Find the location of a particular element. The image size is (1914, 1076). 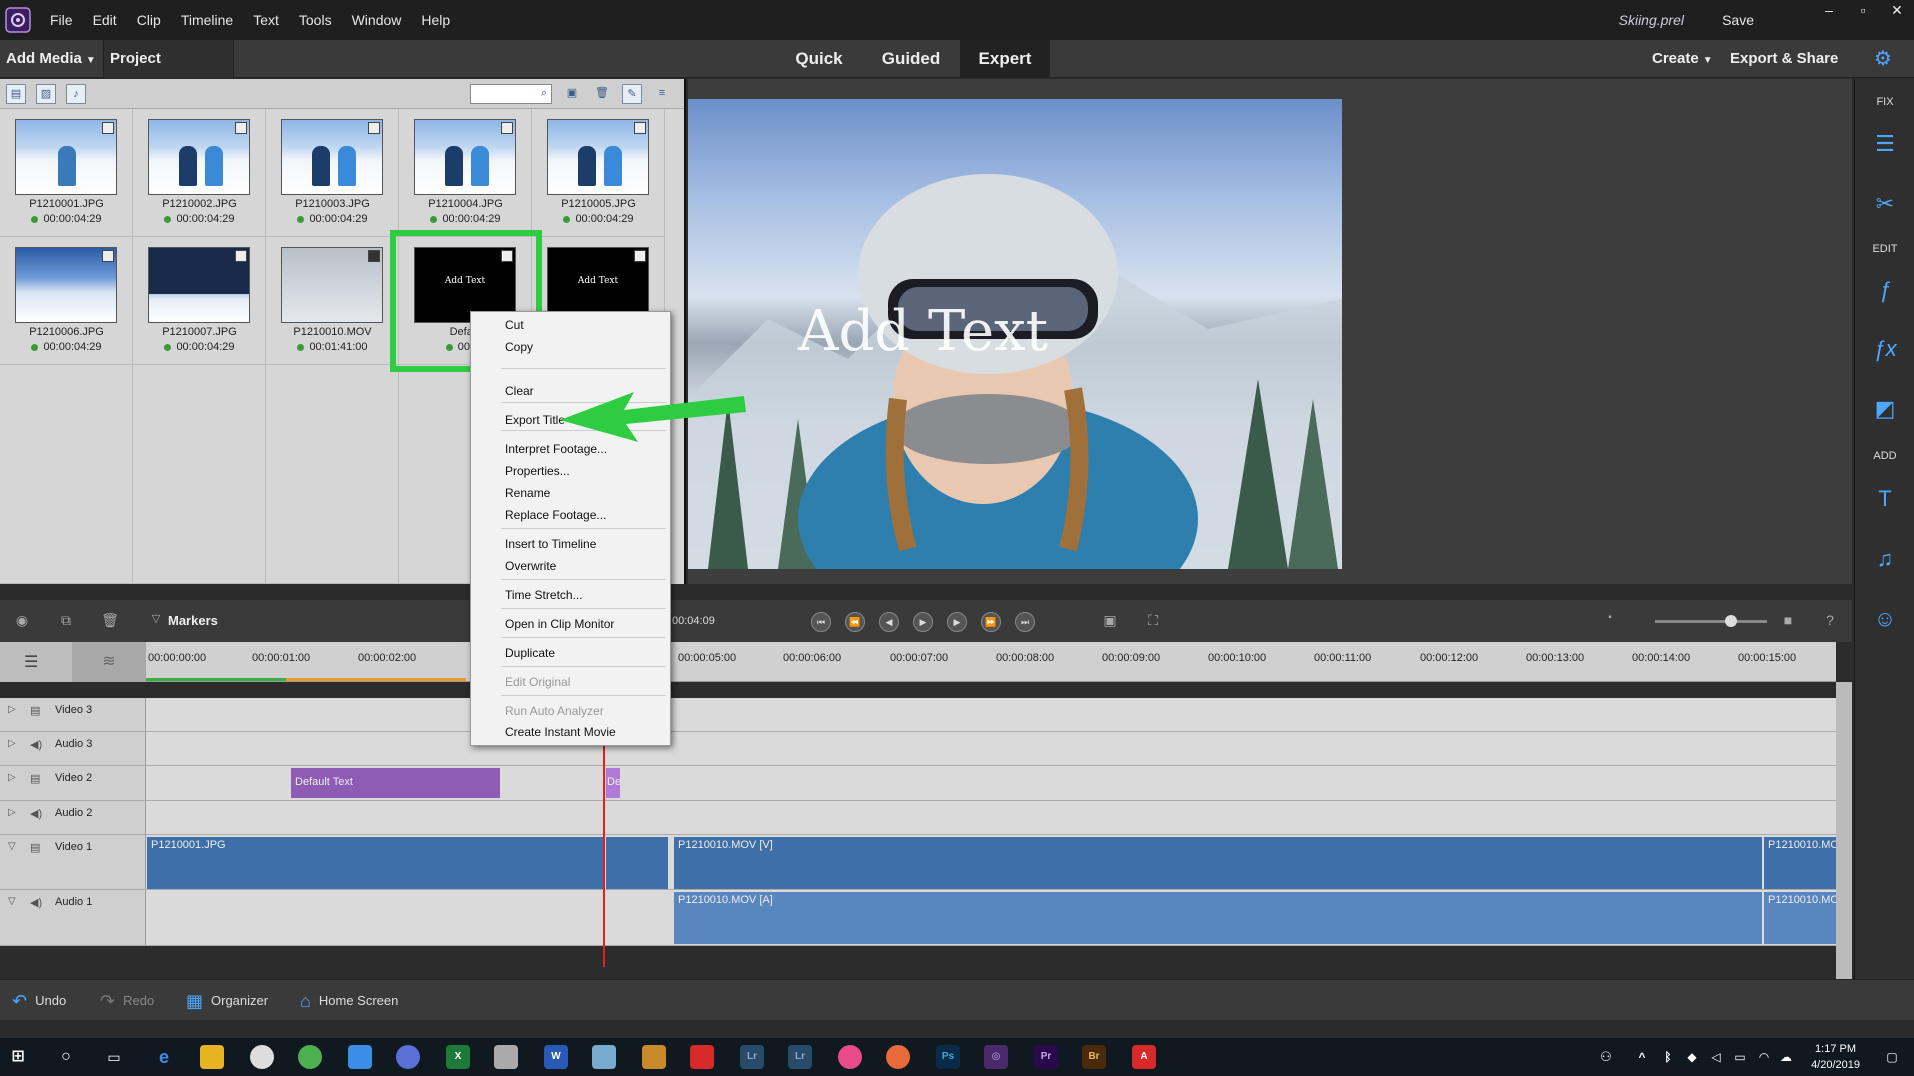

zoom-out-icon: ▪ is located at coordinates (1610, 622).